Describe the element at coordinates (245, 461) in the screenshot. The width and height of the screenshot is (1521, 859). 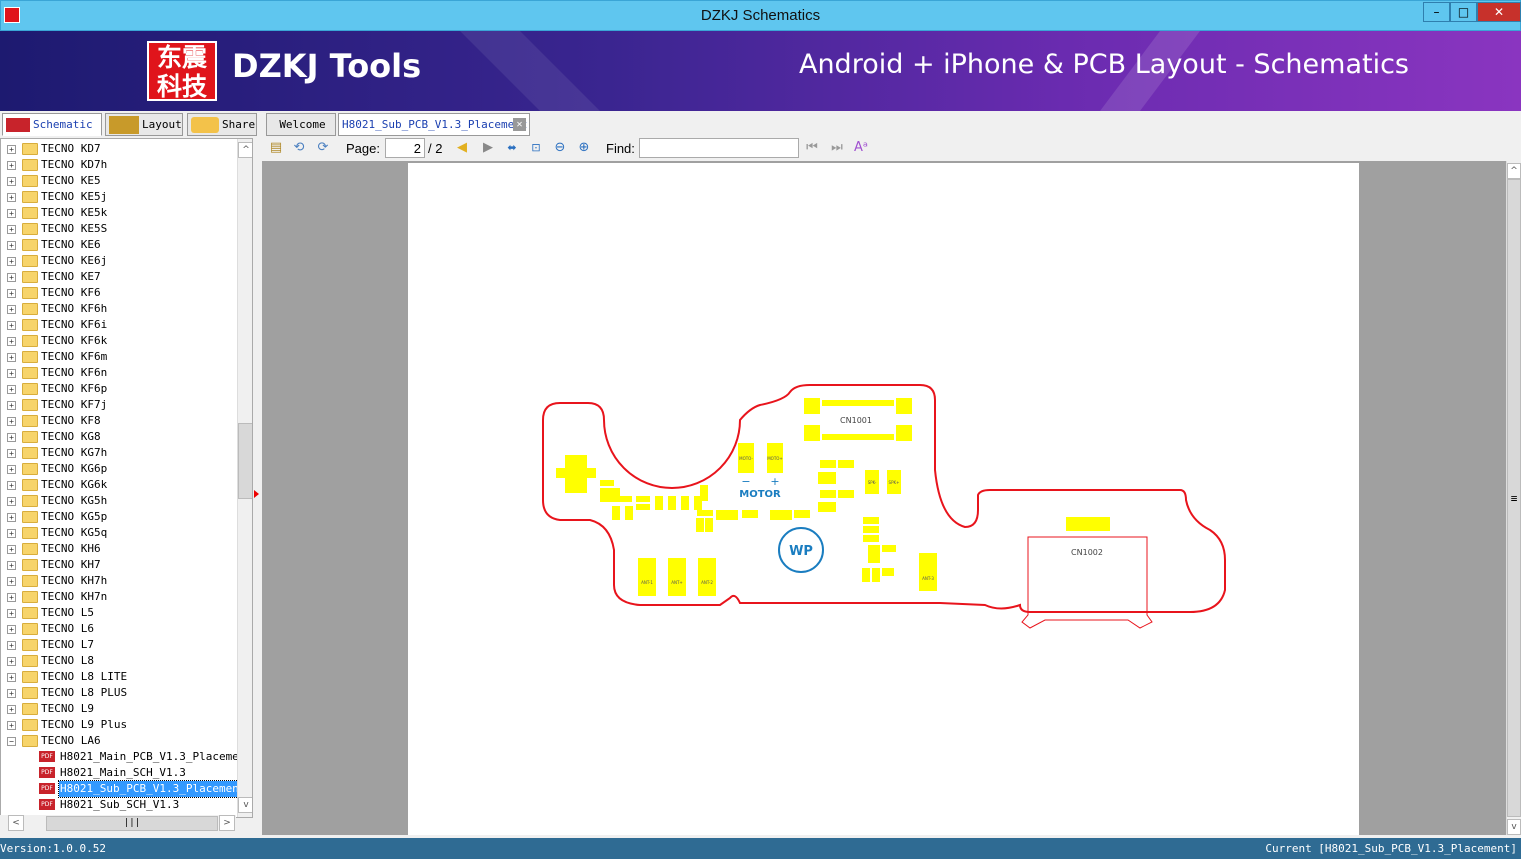
I see `scroll-thumb` at that location.